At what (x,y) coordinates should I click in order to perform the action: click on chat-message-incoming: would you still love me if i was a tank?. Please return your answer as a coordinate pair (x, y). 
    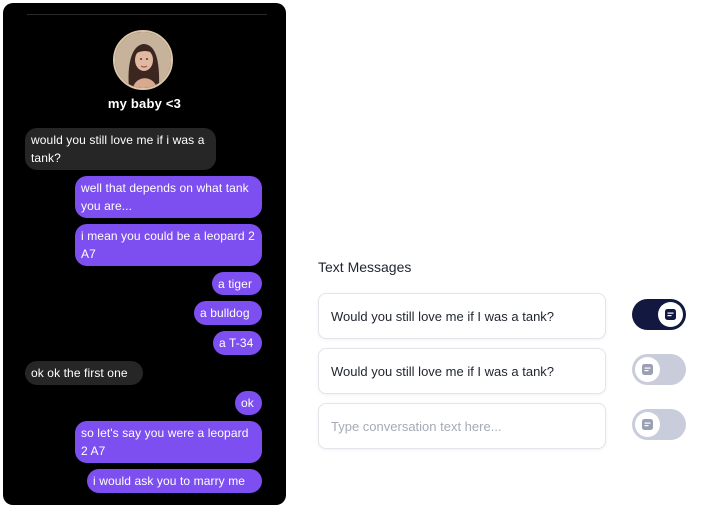
    Looking at the image, I should click on (120, 149).